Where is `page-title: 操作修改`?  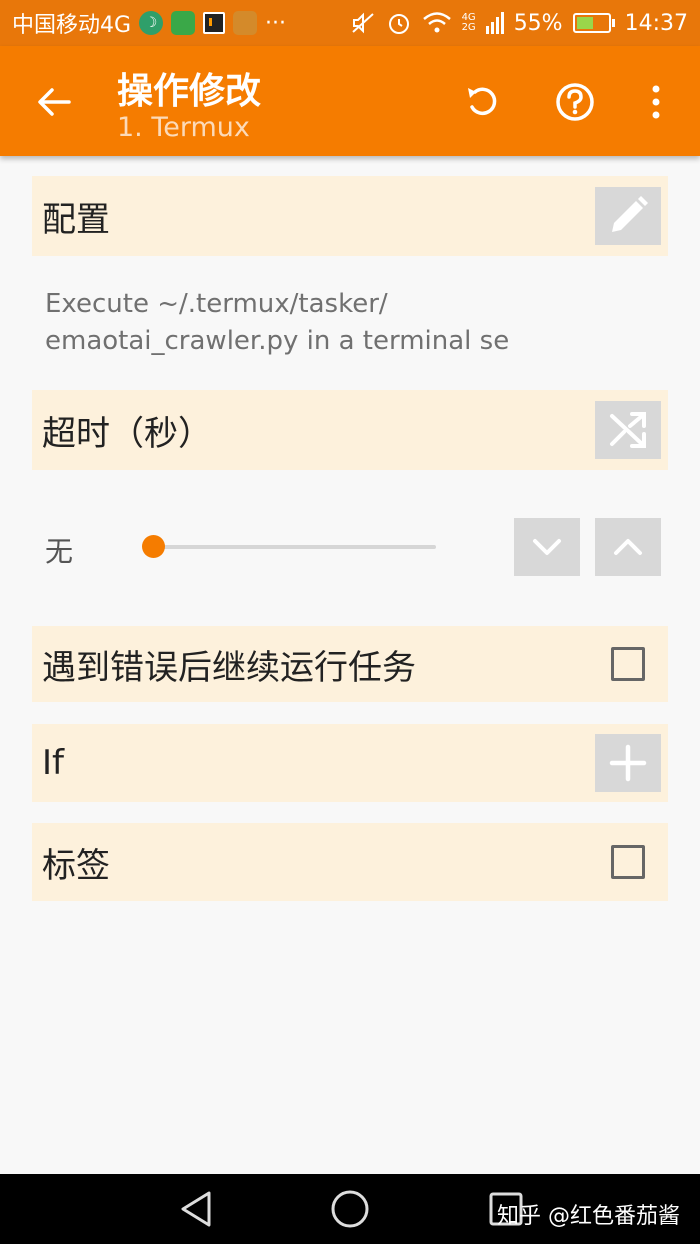 page-title: 操作修改 is located at coordinates (189, 91).